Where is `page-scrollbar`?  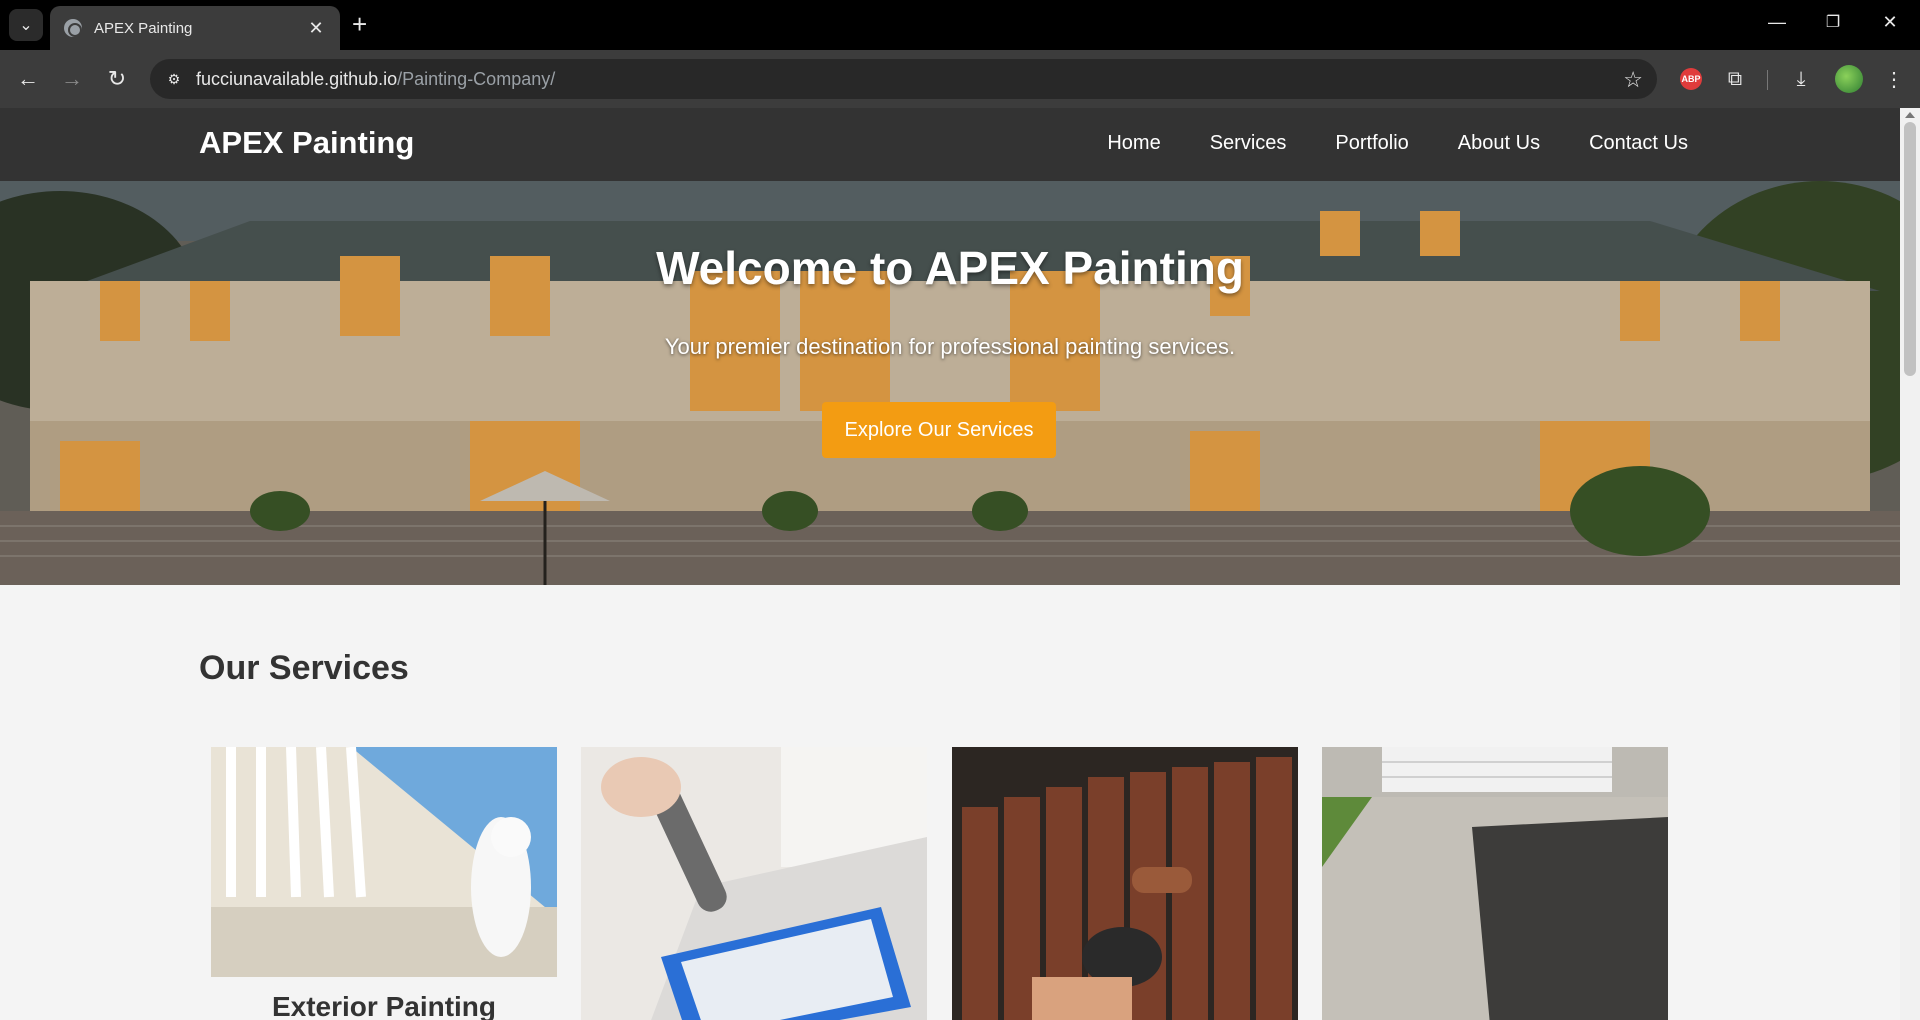 page-scrollbar is located at coordinates (1910, 564).